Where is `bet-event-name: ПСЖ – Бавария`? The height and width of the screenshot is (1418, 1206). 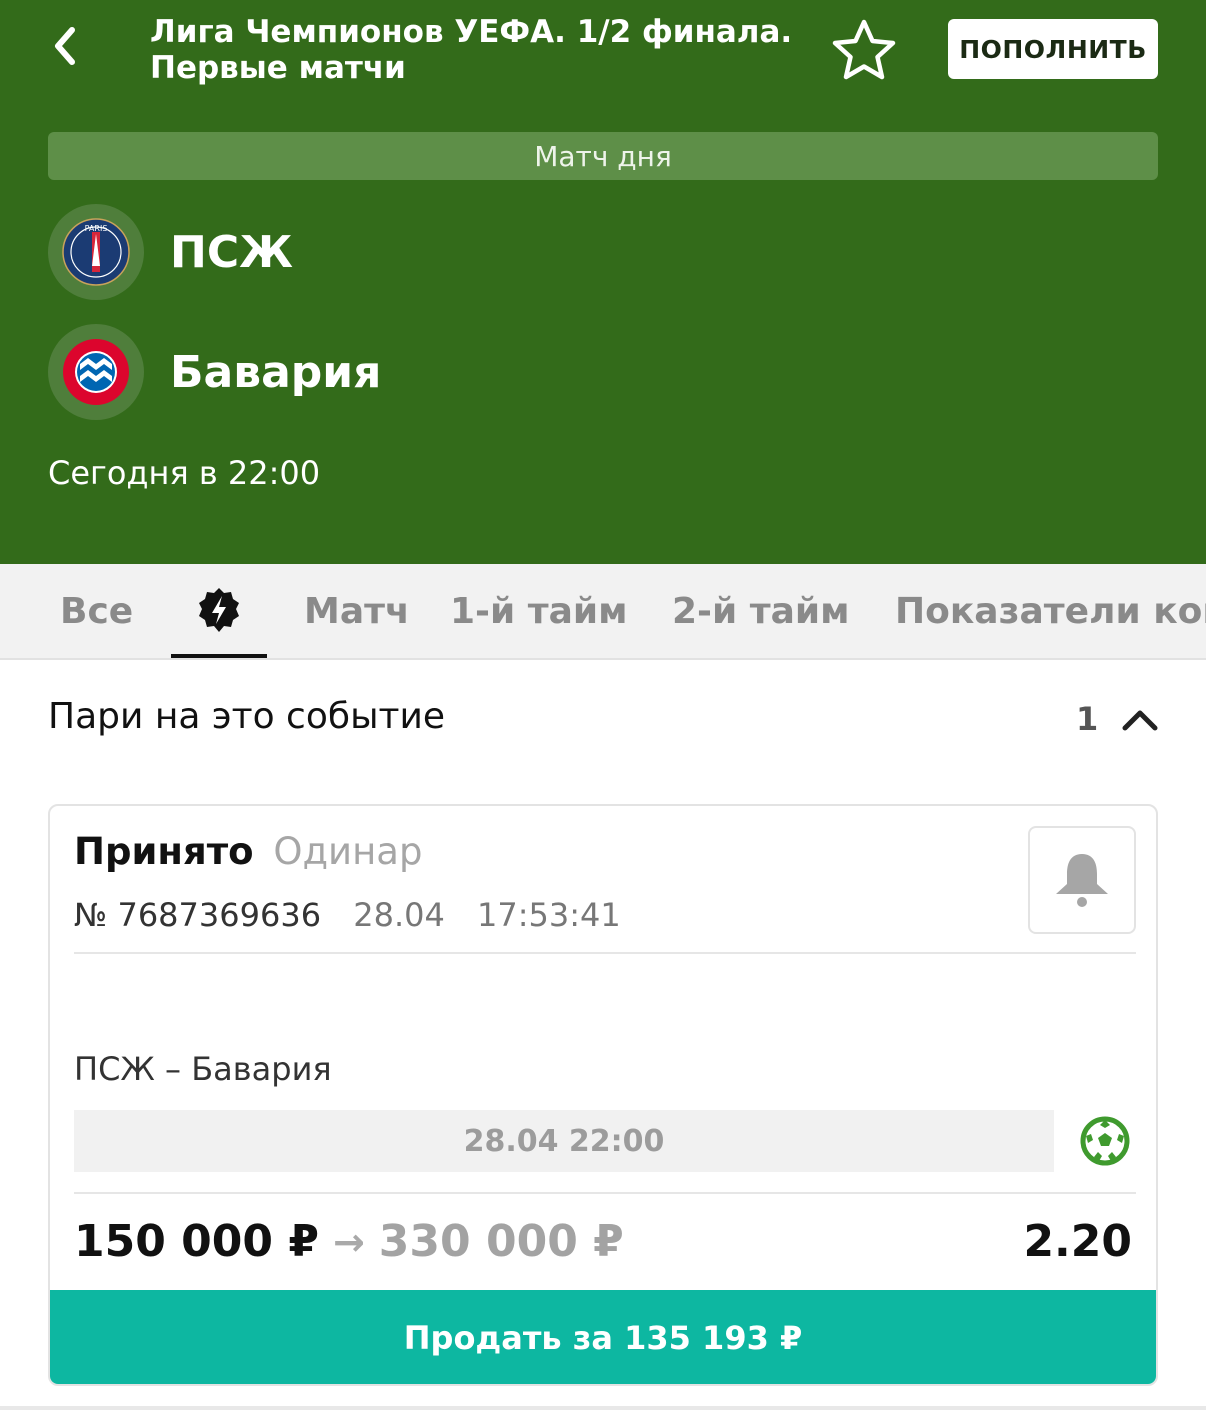 bet-event-name: ПСЖ – Бавария is located at coordinates (203, 1069).